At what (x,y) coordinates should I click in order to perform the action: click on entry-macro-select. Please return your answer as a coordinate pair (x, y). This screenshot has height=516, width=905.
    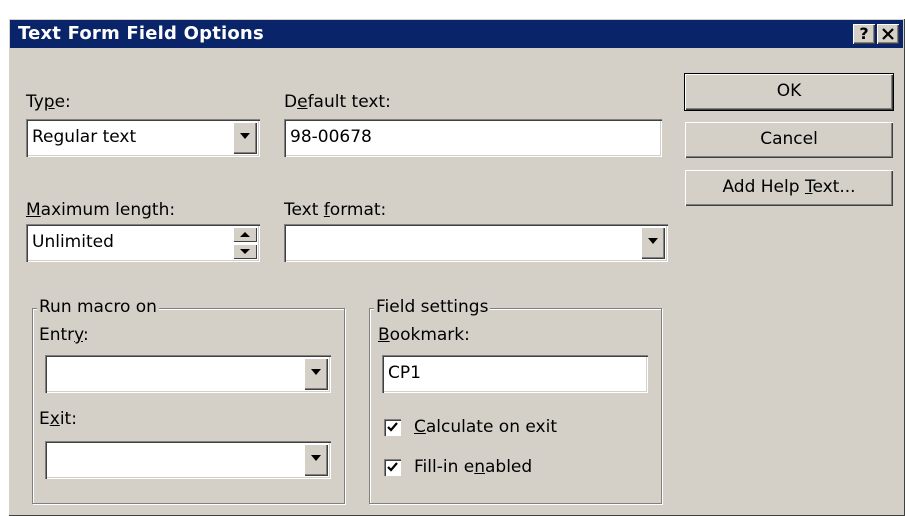
    Looking at the image, I should click on (188, 374).